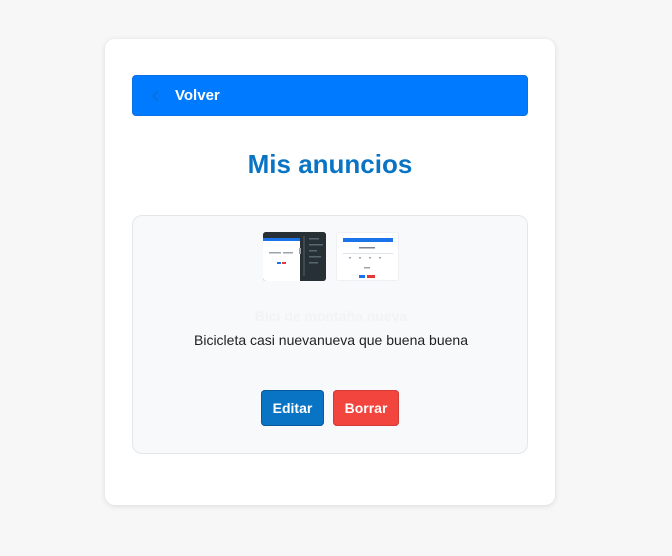  I want to click on arrow-left-icon, so click(156, 96).